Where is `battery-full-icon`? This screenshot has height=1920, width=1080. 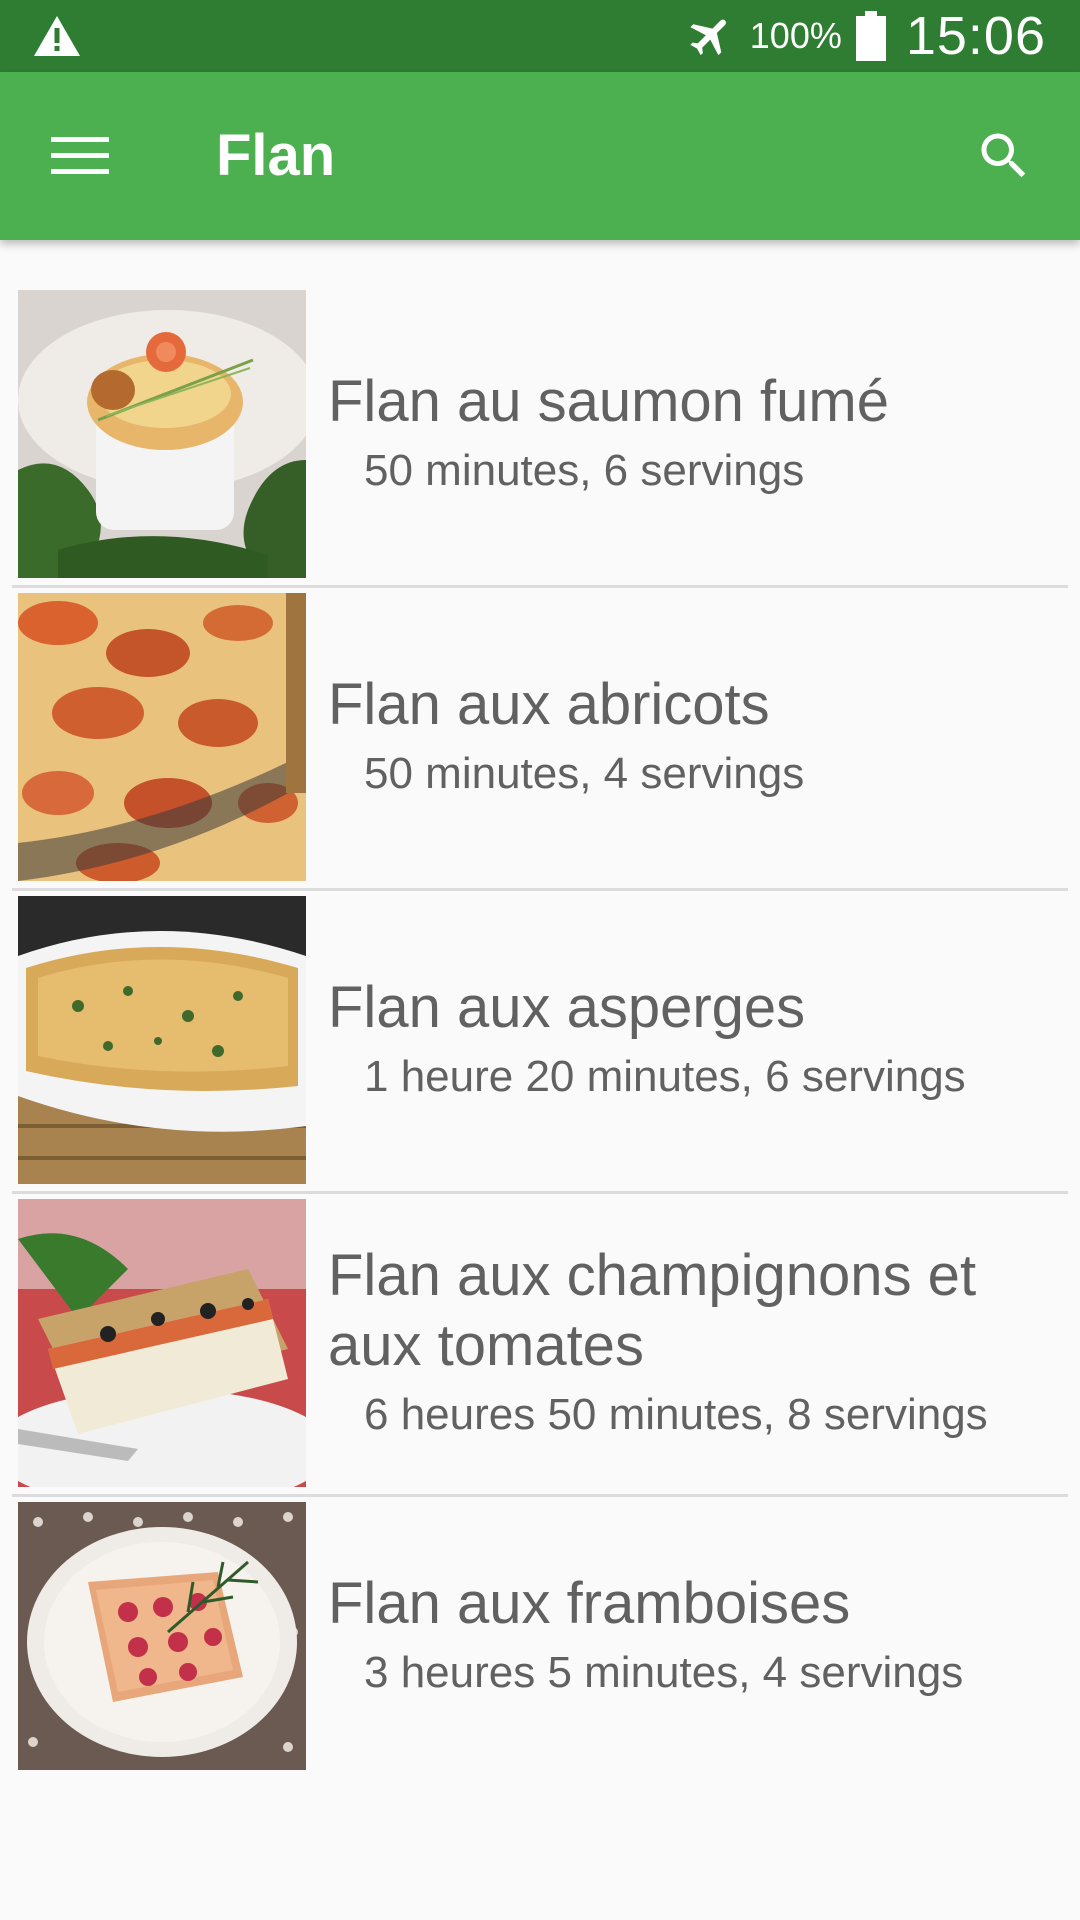 battery-full-icon is located at coordinates (870, 36).